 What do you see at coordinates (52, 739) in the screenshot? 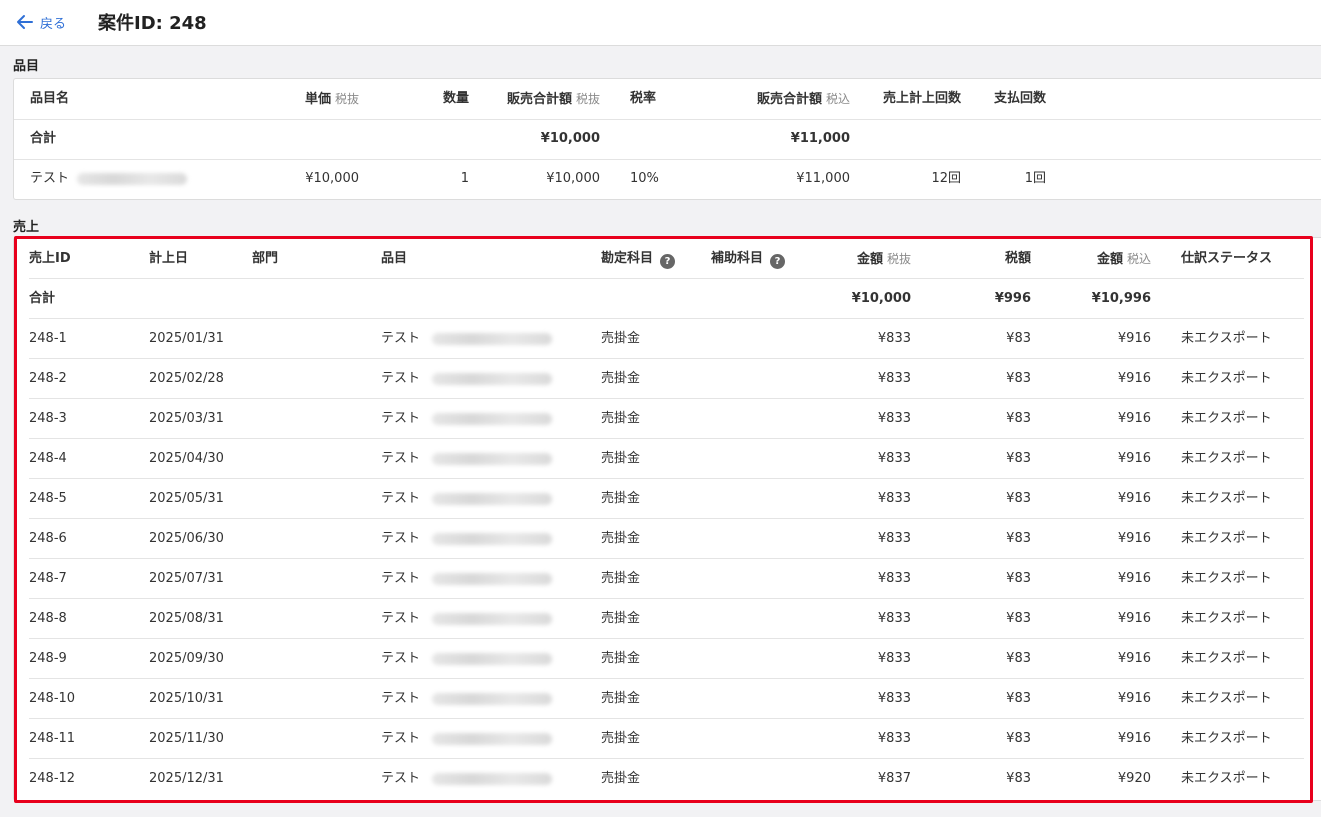
I see `sales-id-cell: 248-11` at bounding box center [52, 739].